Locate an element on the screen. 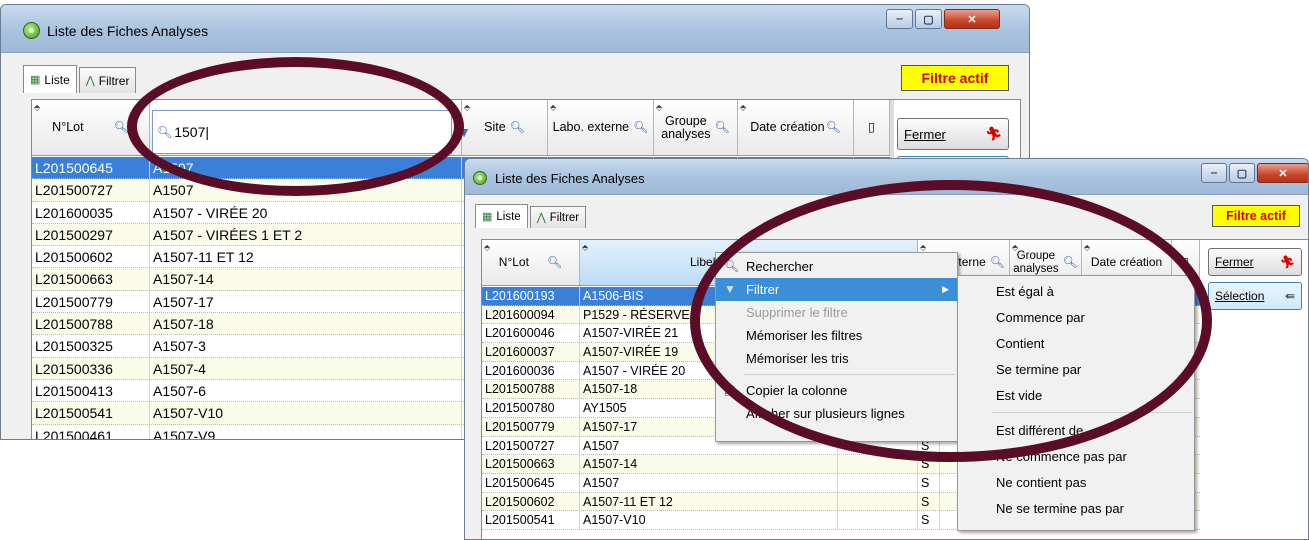 The image size is (1309, 540). table-cell: L201500461 is located at coordinates (91, 431).